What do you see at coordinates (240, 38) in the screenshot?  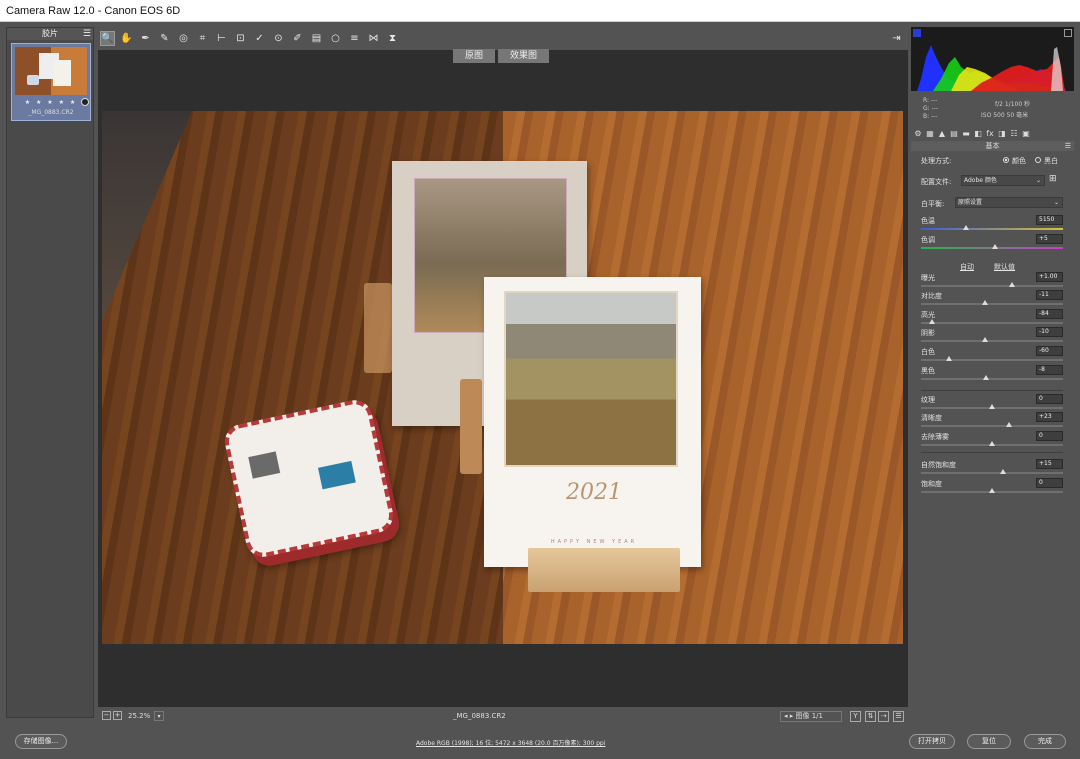 I see `transform-icon: ⊡` at bounding box center [240, 38].